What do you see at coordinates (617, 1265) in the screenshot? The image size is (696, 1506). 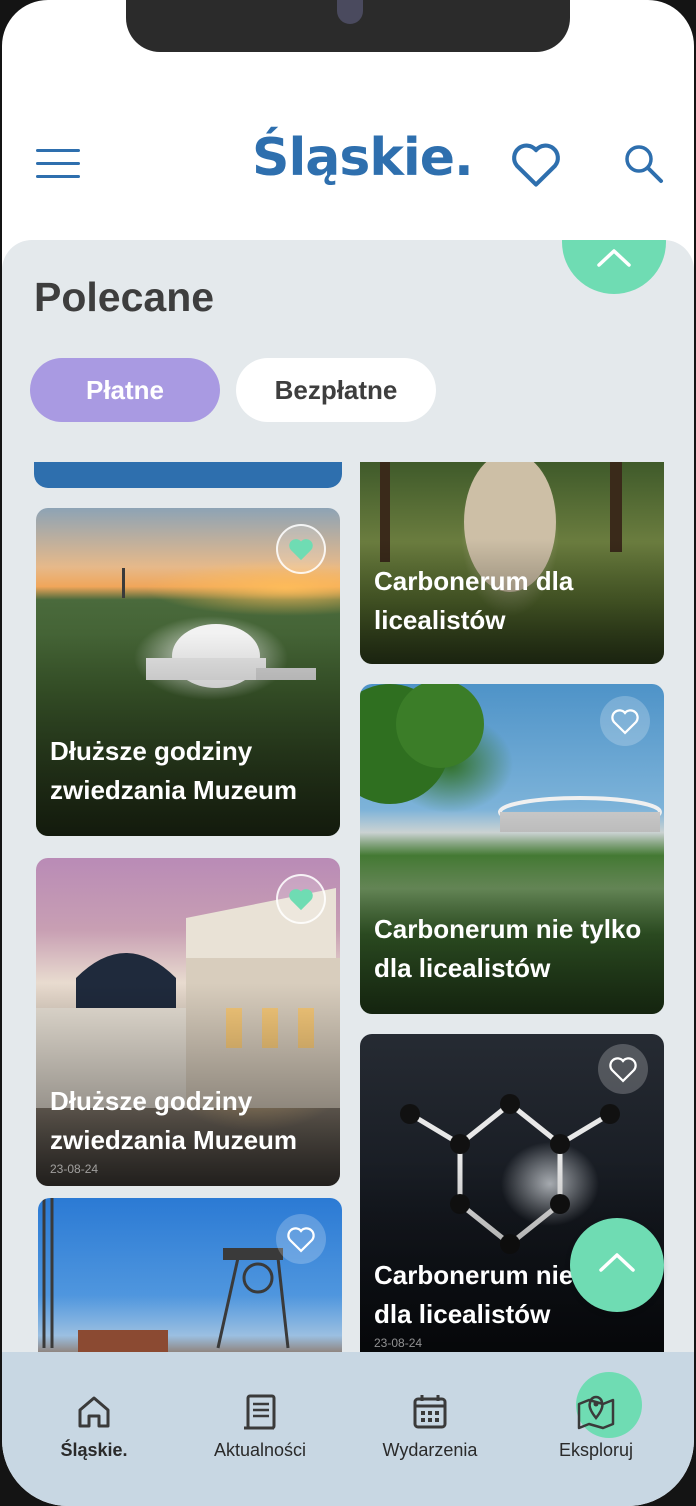 I see `scroll-up-fab` at bounding box center [617, 1265].